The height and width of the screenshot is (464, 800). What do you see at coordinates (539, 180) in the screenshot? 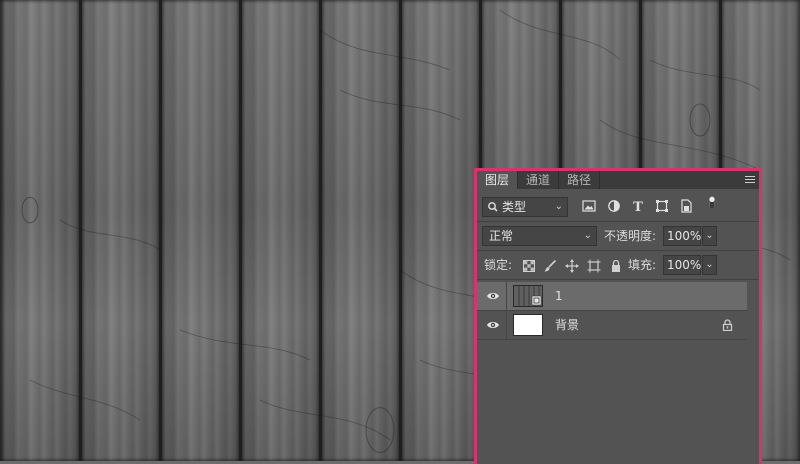
I see `tab-channels: 通道` at bounding box center [539, 180].